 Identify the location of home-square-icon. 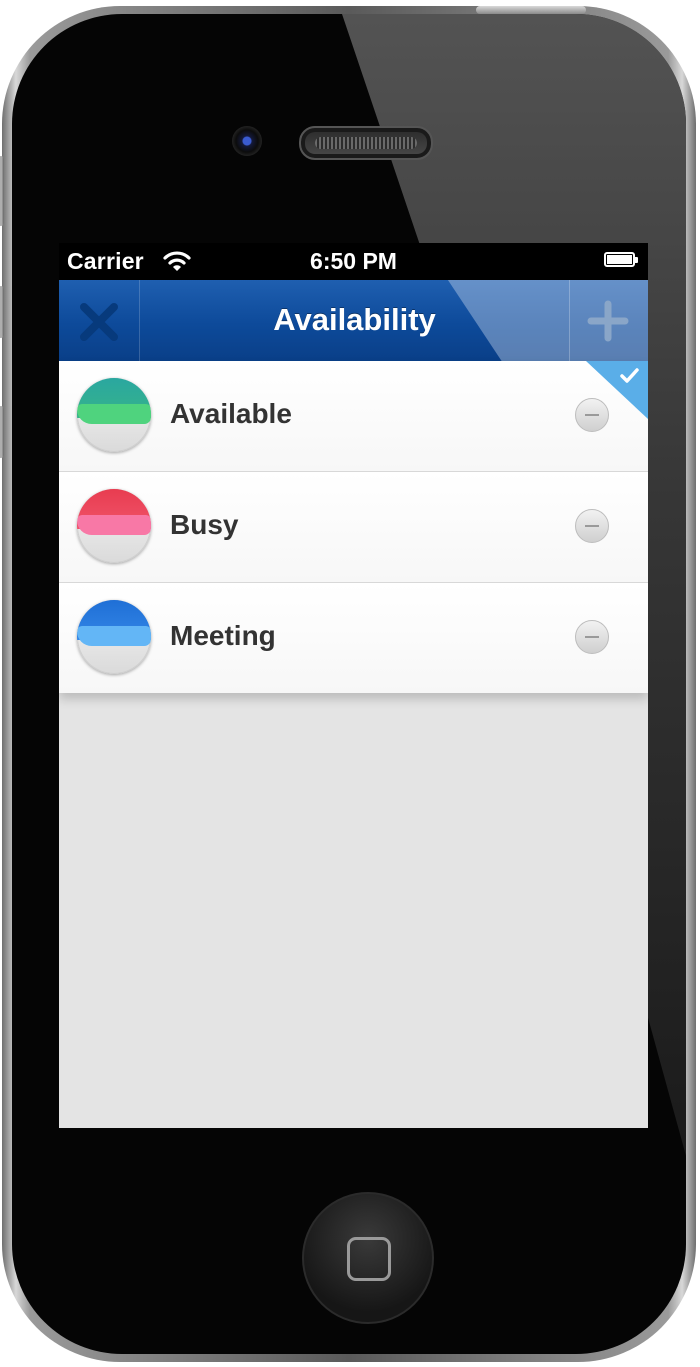
(369, 1259).